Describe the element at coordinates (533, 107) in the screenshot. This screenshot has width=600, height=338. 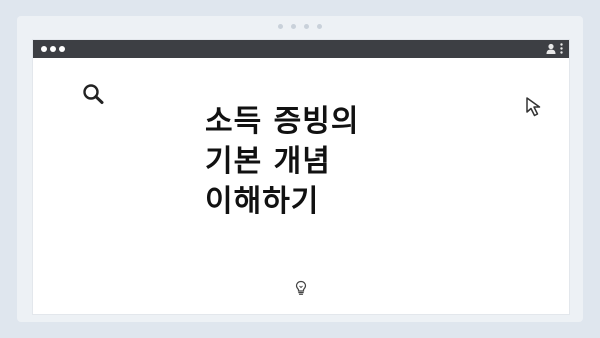
I see `cursor-arrow-icon` at that location.